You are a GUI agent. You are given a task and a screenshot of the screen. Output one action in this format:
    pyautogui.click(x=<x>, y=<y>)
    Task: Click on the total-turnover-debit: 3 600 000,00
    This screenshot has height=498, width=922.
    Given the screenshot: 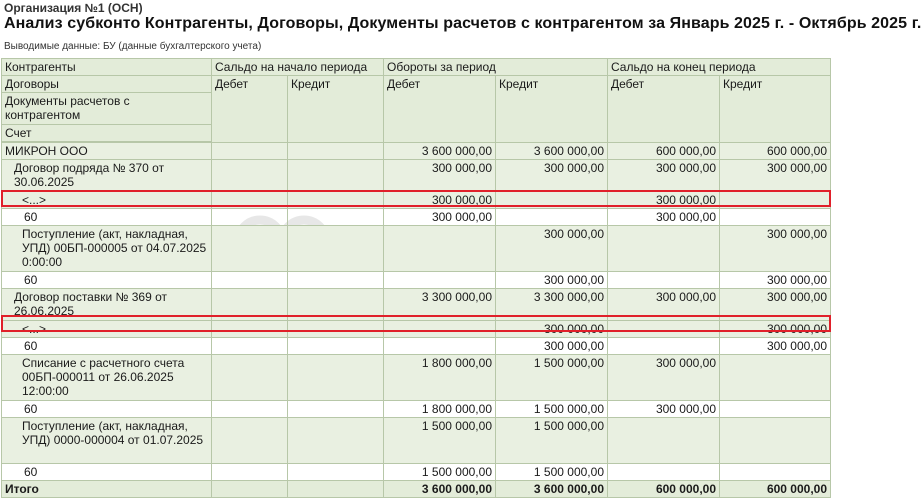 What is the action you would take?
    pyautogui.click(x=439, y=489)
    